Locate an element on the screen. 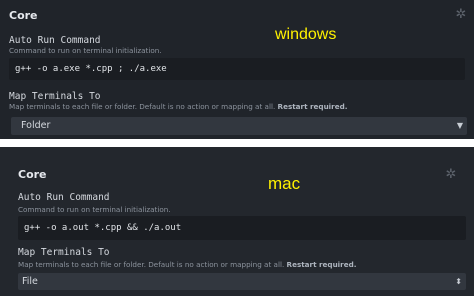 The height and width of the screenshot is (296, 474). auto-run-command-input: g++ -o a.exe *.cpp ; ./a.exe is located at coordinates (237, 69).